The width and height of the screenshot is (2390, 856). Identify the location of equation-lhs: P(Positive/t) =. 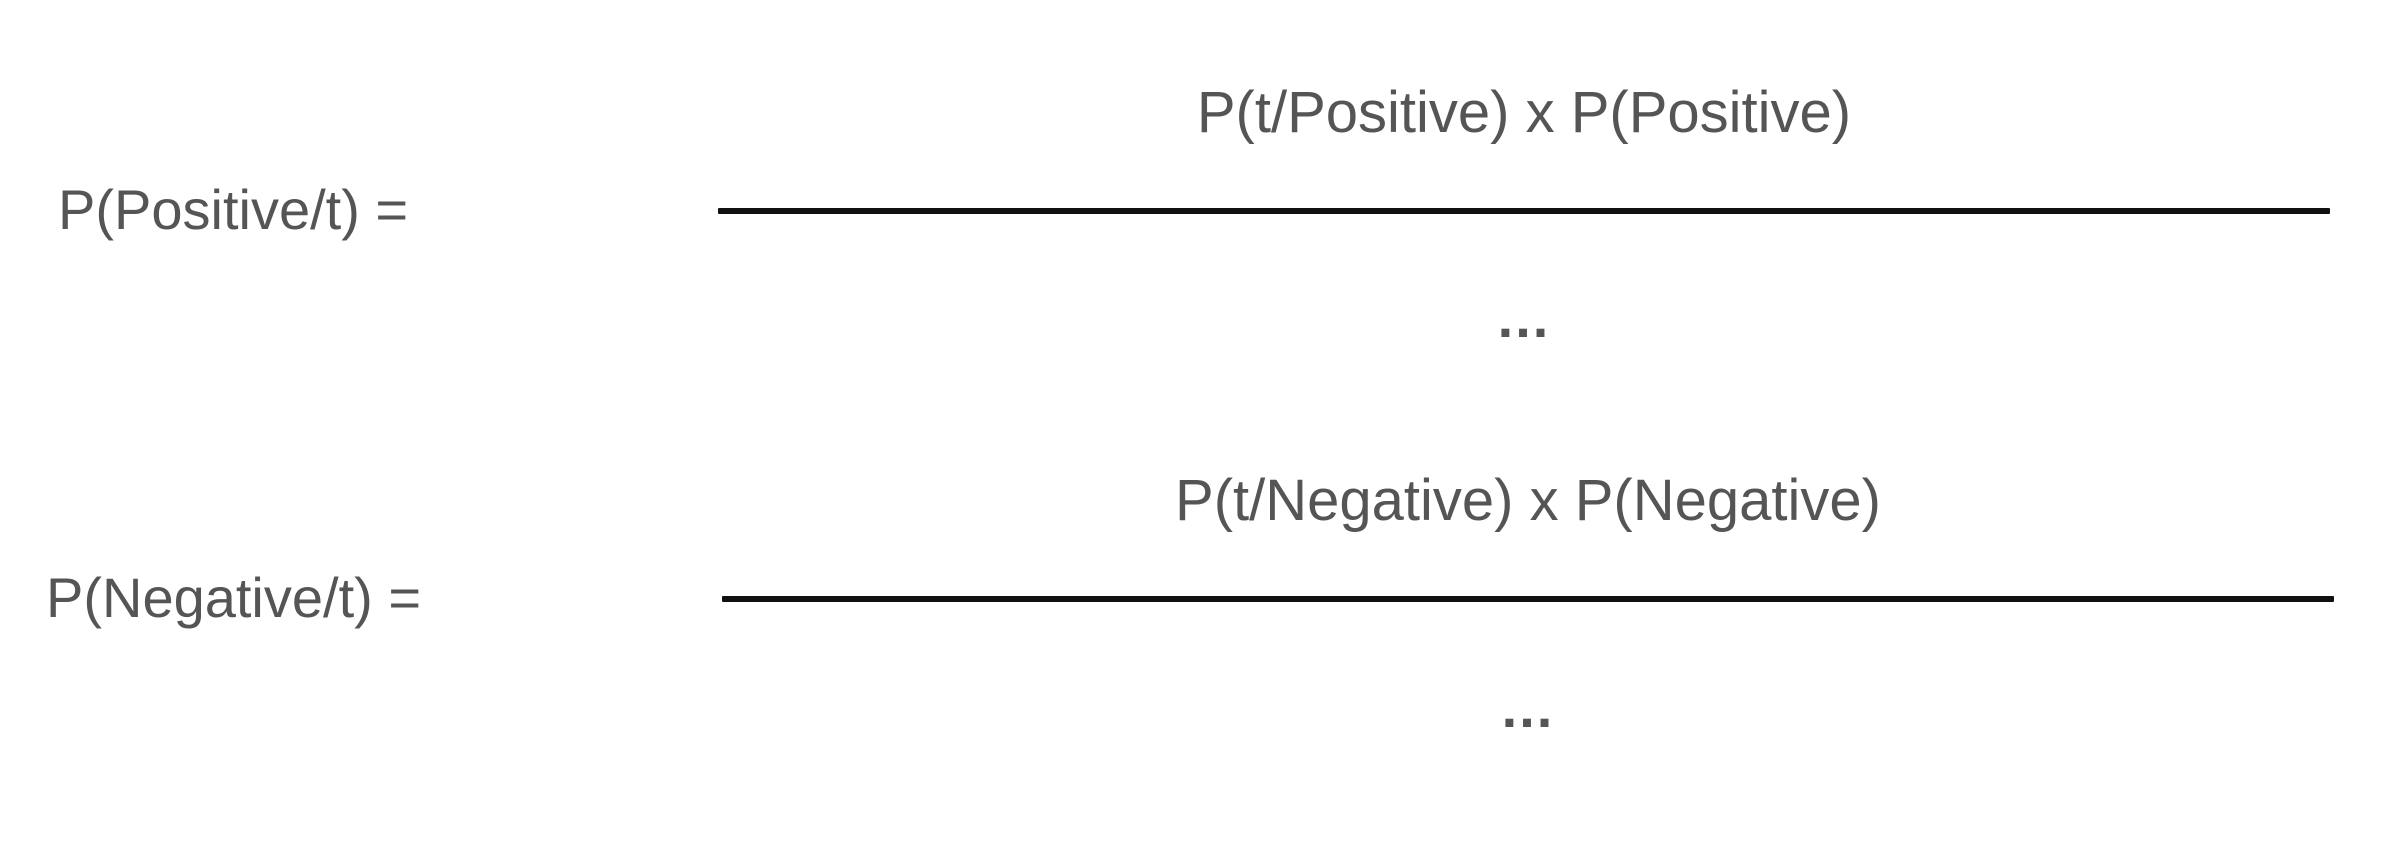
(233, 209).